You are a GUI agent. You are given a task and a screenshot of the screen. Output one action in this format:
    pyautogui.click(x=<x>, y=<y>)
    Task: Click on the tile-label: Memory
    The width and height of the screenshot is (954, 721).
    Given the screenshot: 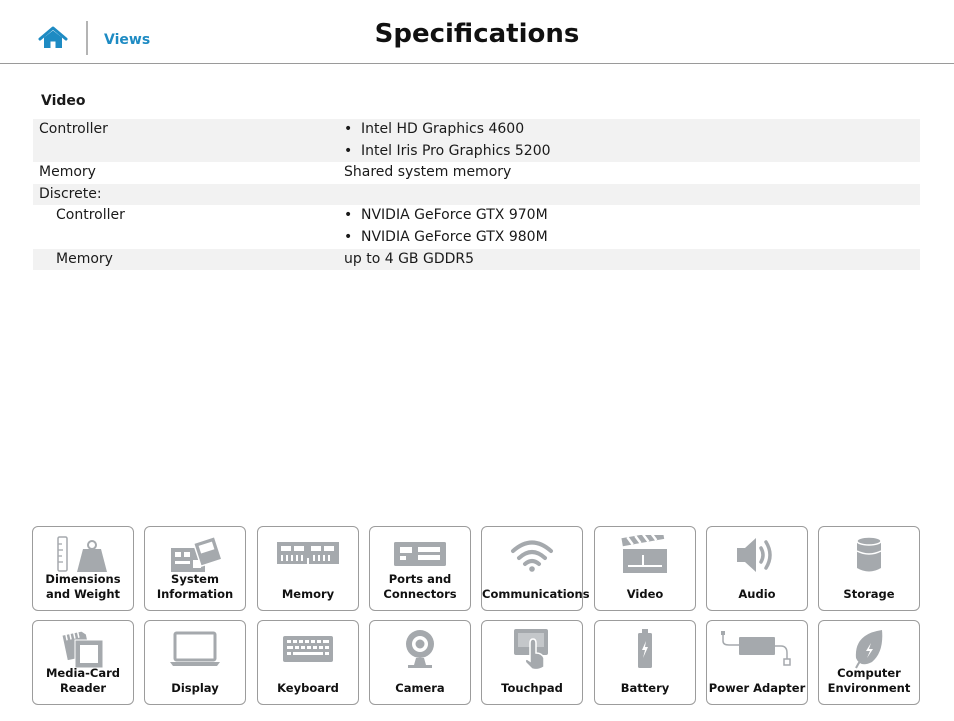 What is the action you would take?
    pyautogui.click(x=308, y=594)
    